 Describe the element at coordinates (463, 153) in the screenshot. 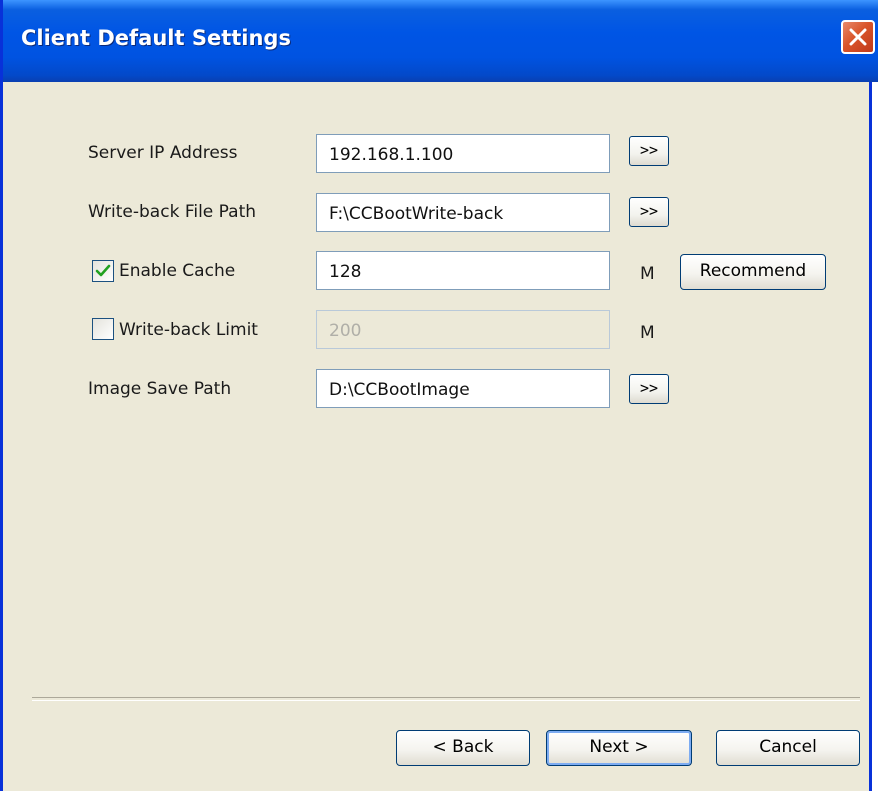

I see `server-ip-input: 192.168.1.100` at that location.